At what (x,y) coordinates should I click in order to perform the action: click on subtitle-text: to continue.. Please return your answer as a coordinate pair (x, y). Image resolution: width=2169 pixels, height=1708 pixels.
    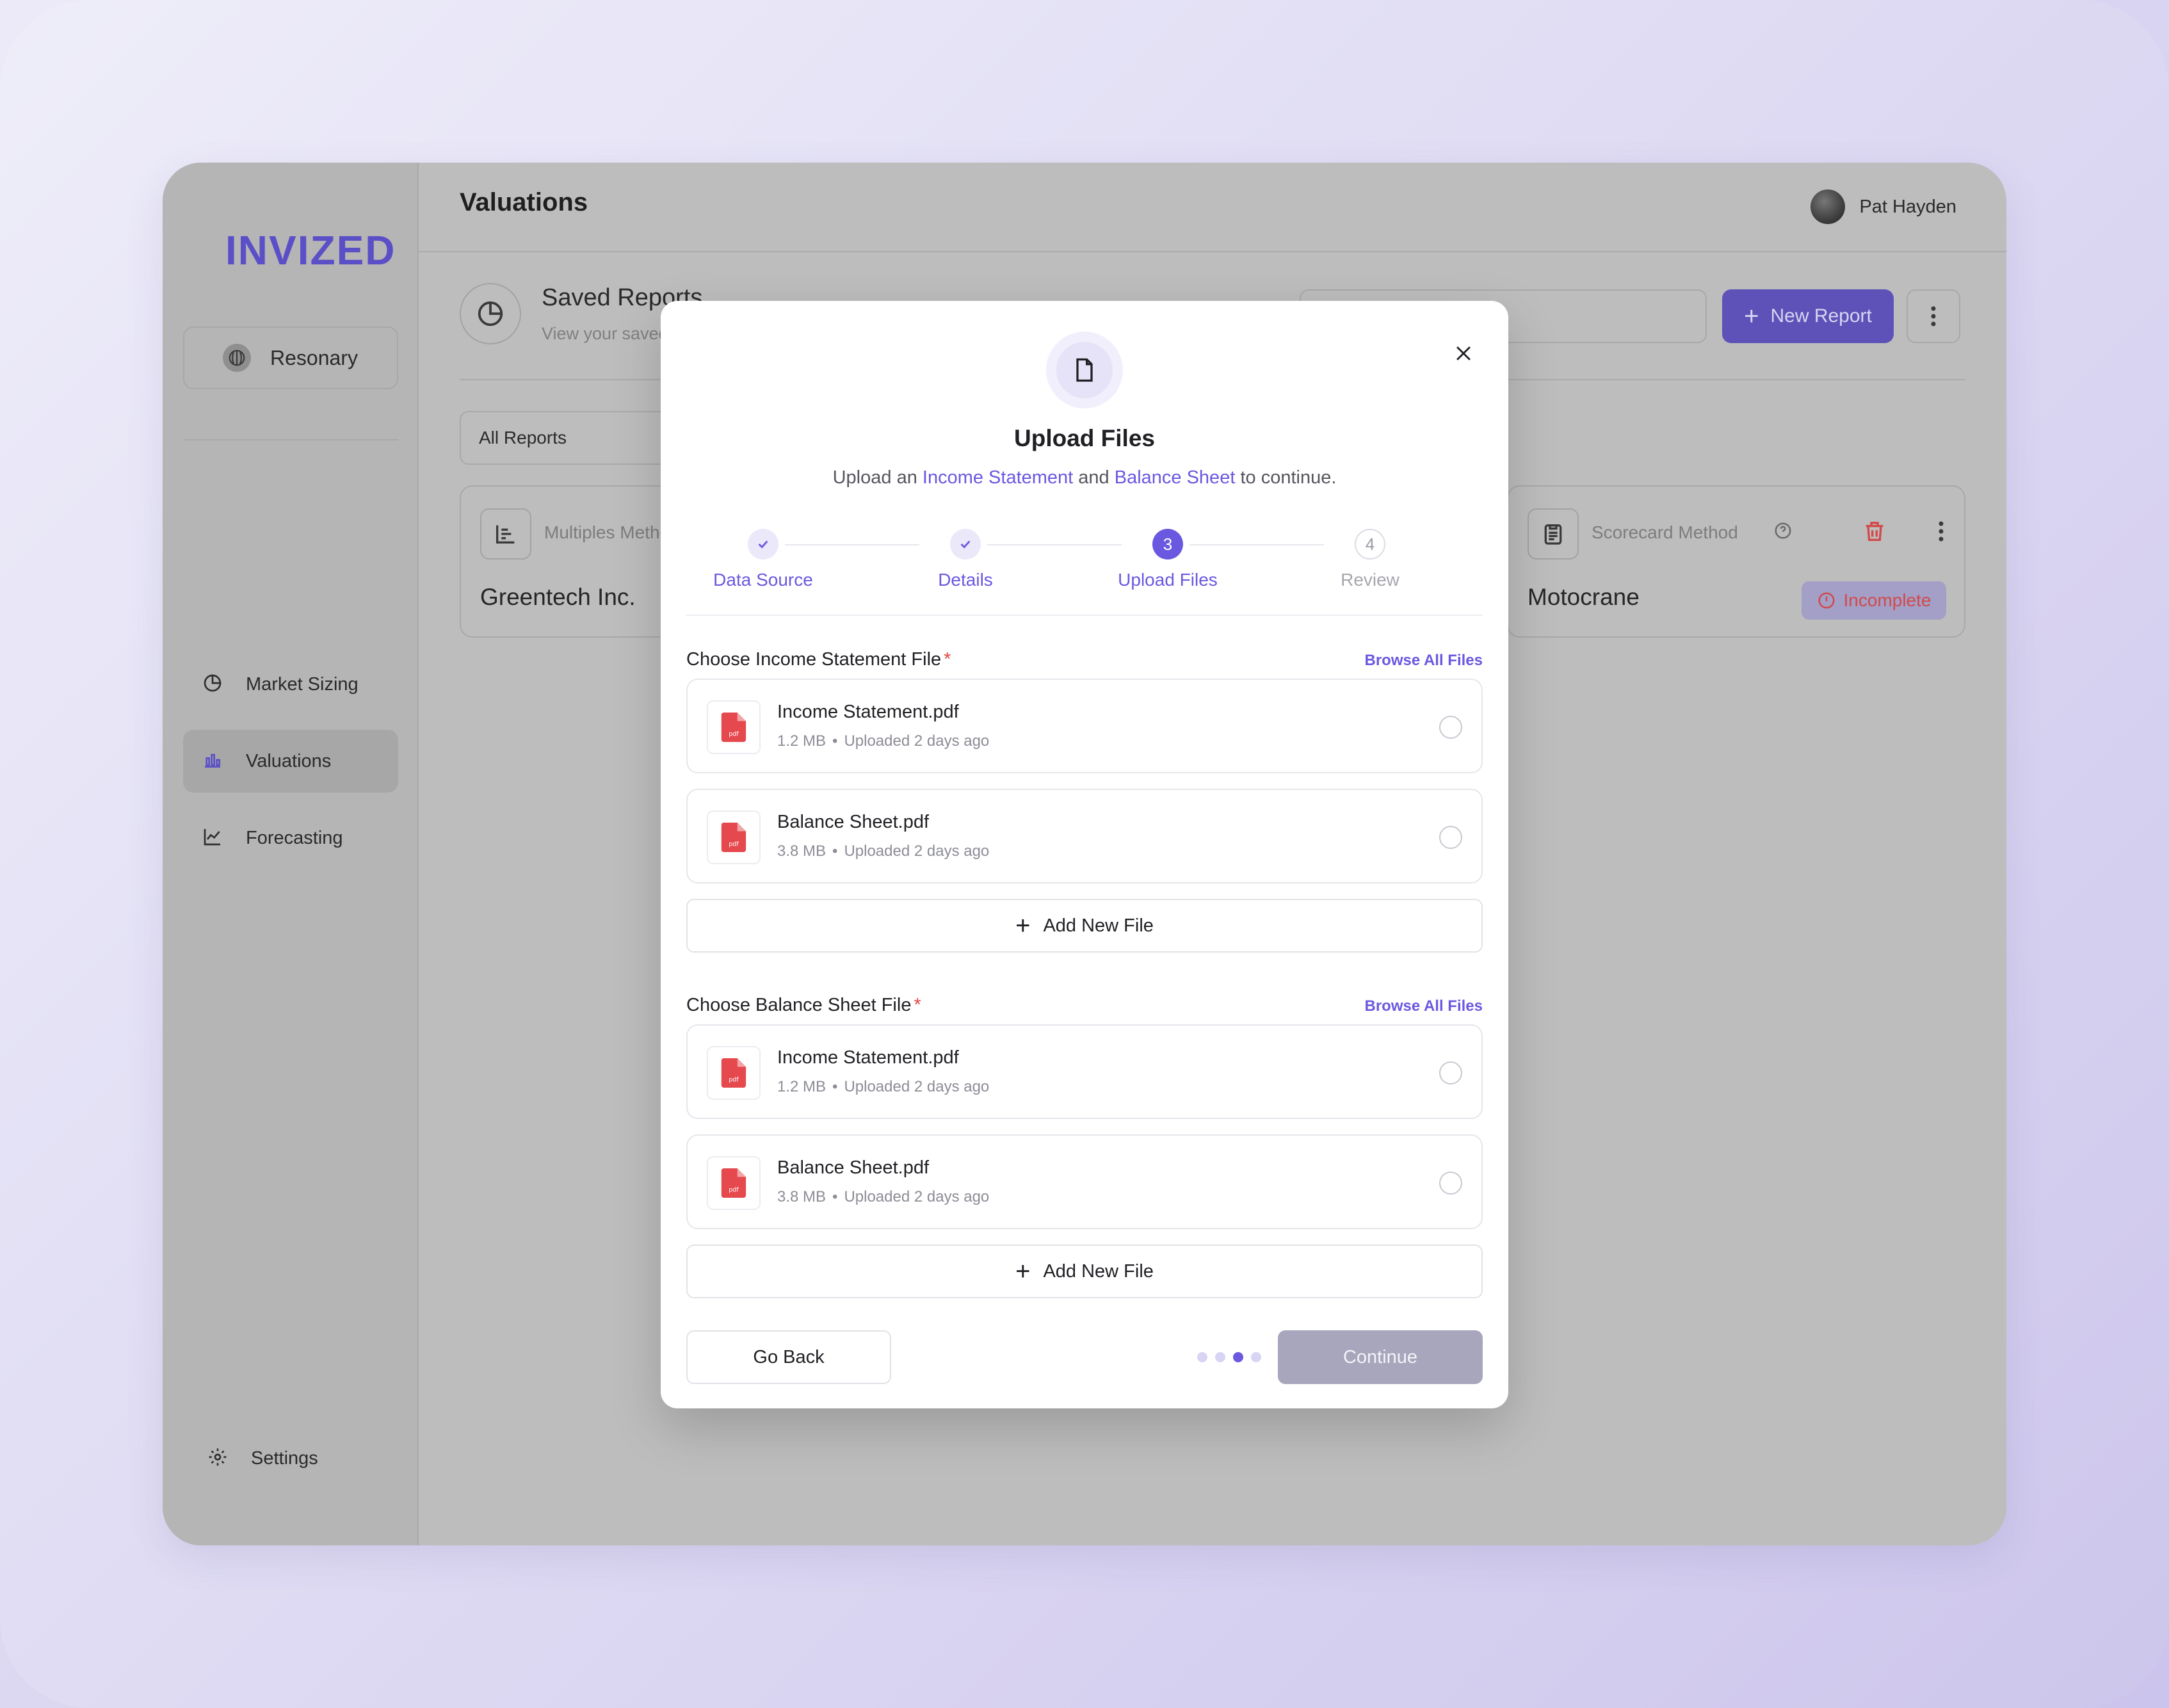
    Looking at the image, I should click on (1286, 478).